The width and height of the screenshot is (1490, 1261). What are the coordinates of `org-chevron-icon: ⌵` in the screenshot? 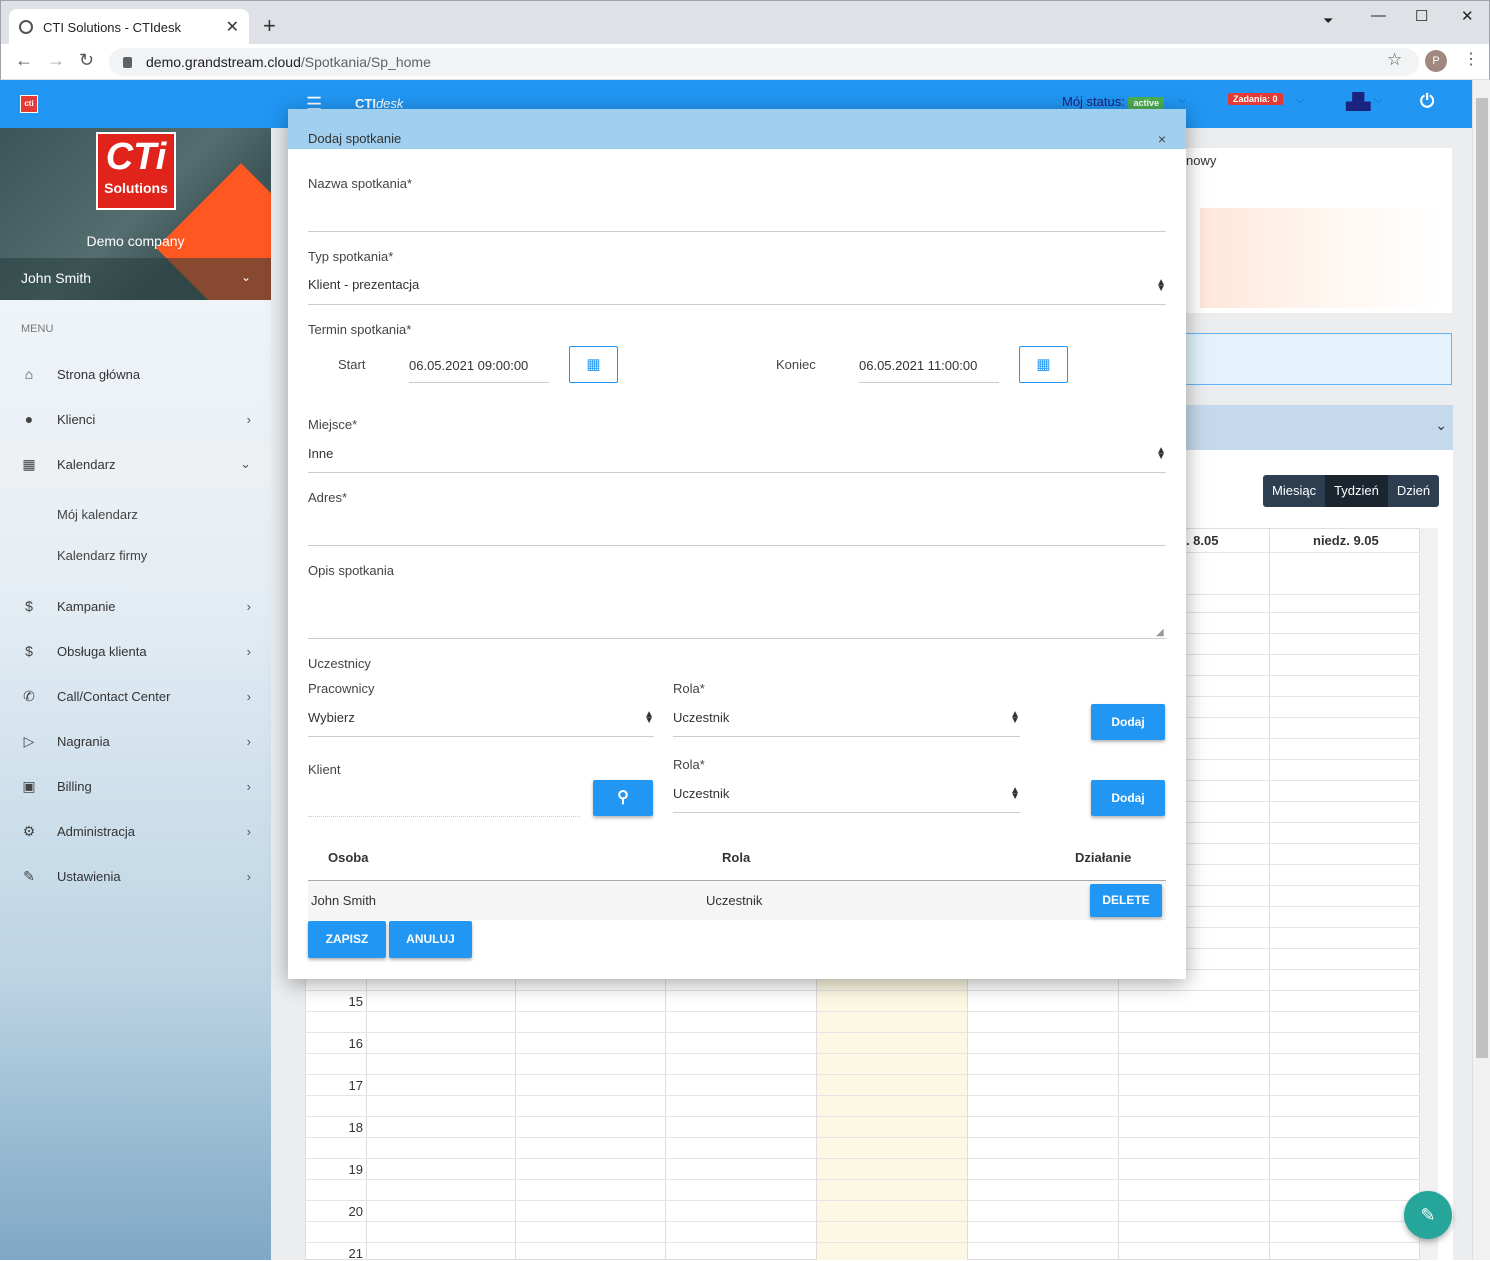 It's located at (1378, 100).